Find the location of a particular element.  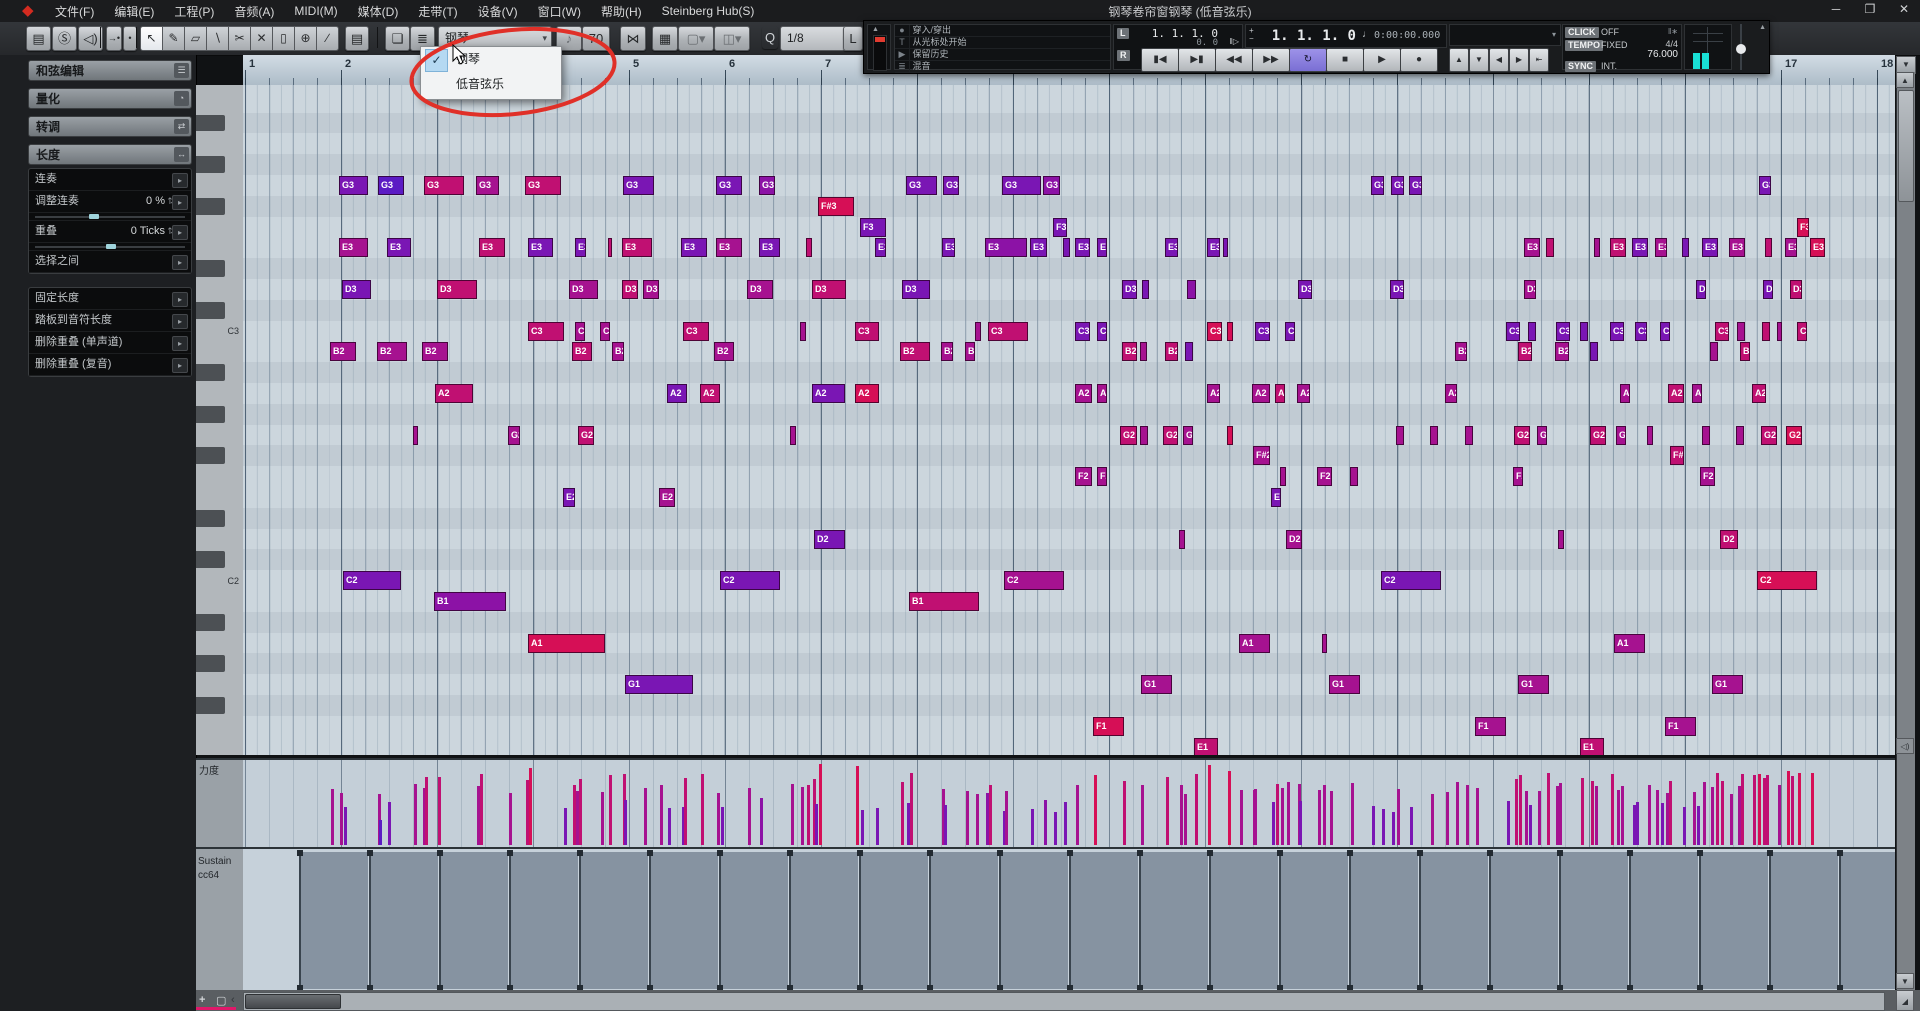

sidebar-row: 重叠0 Ticks⇅▸ is located at coordinates (110, 232).